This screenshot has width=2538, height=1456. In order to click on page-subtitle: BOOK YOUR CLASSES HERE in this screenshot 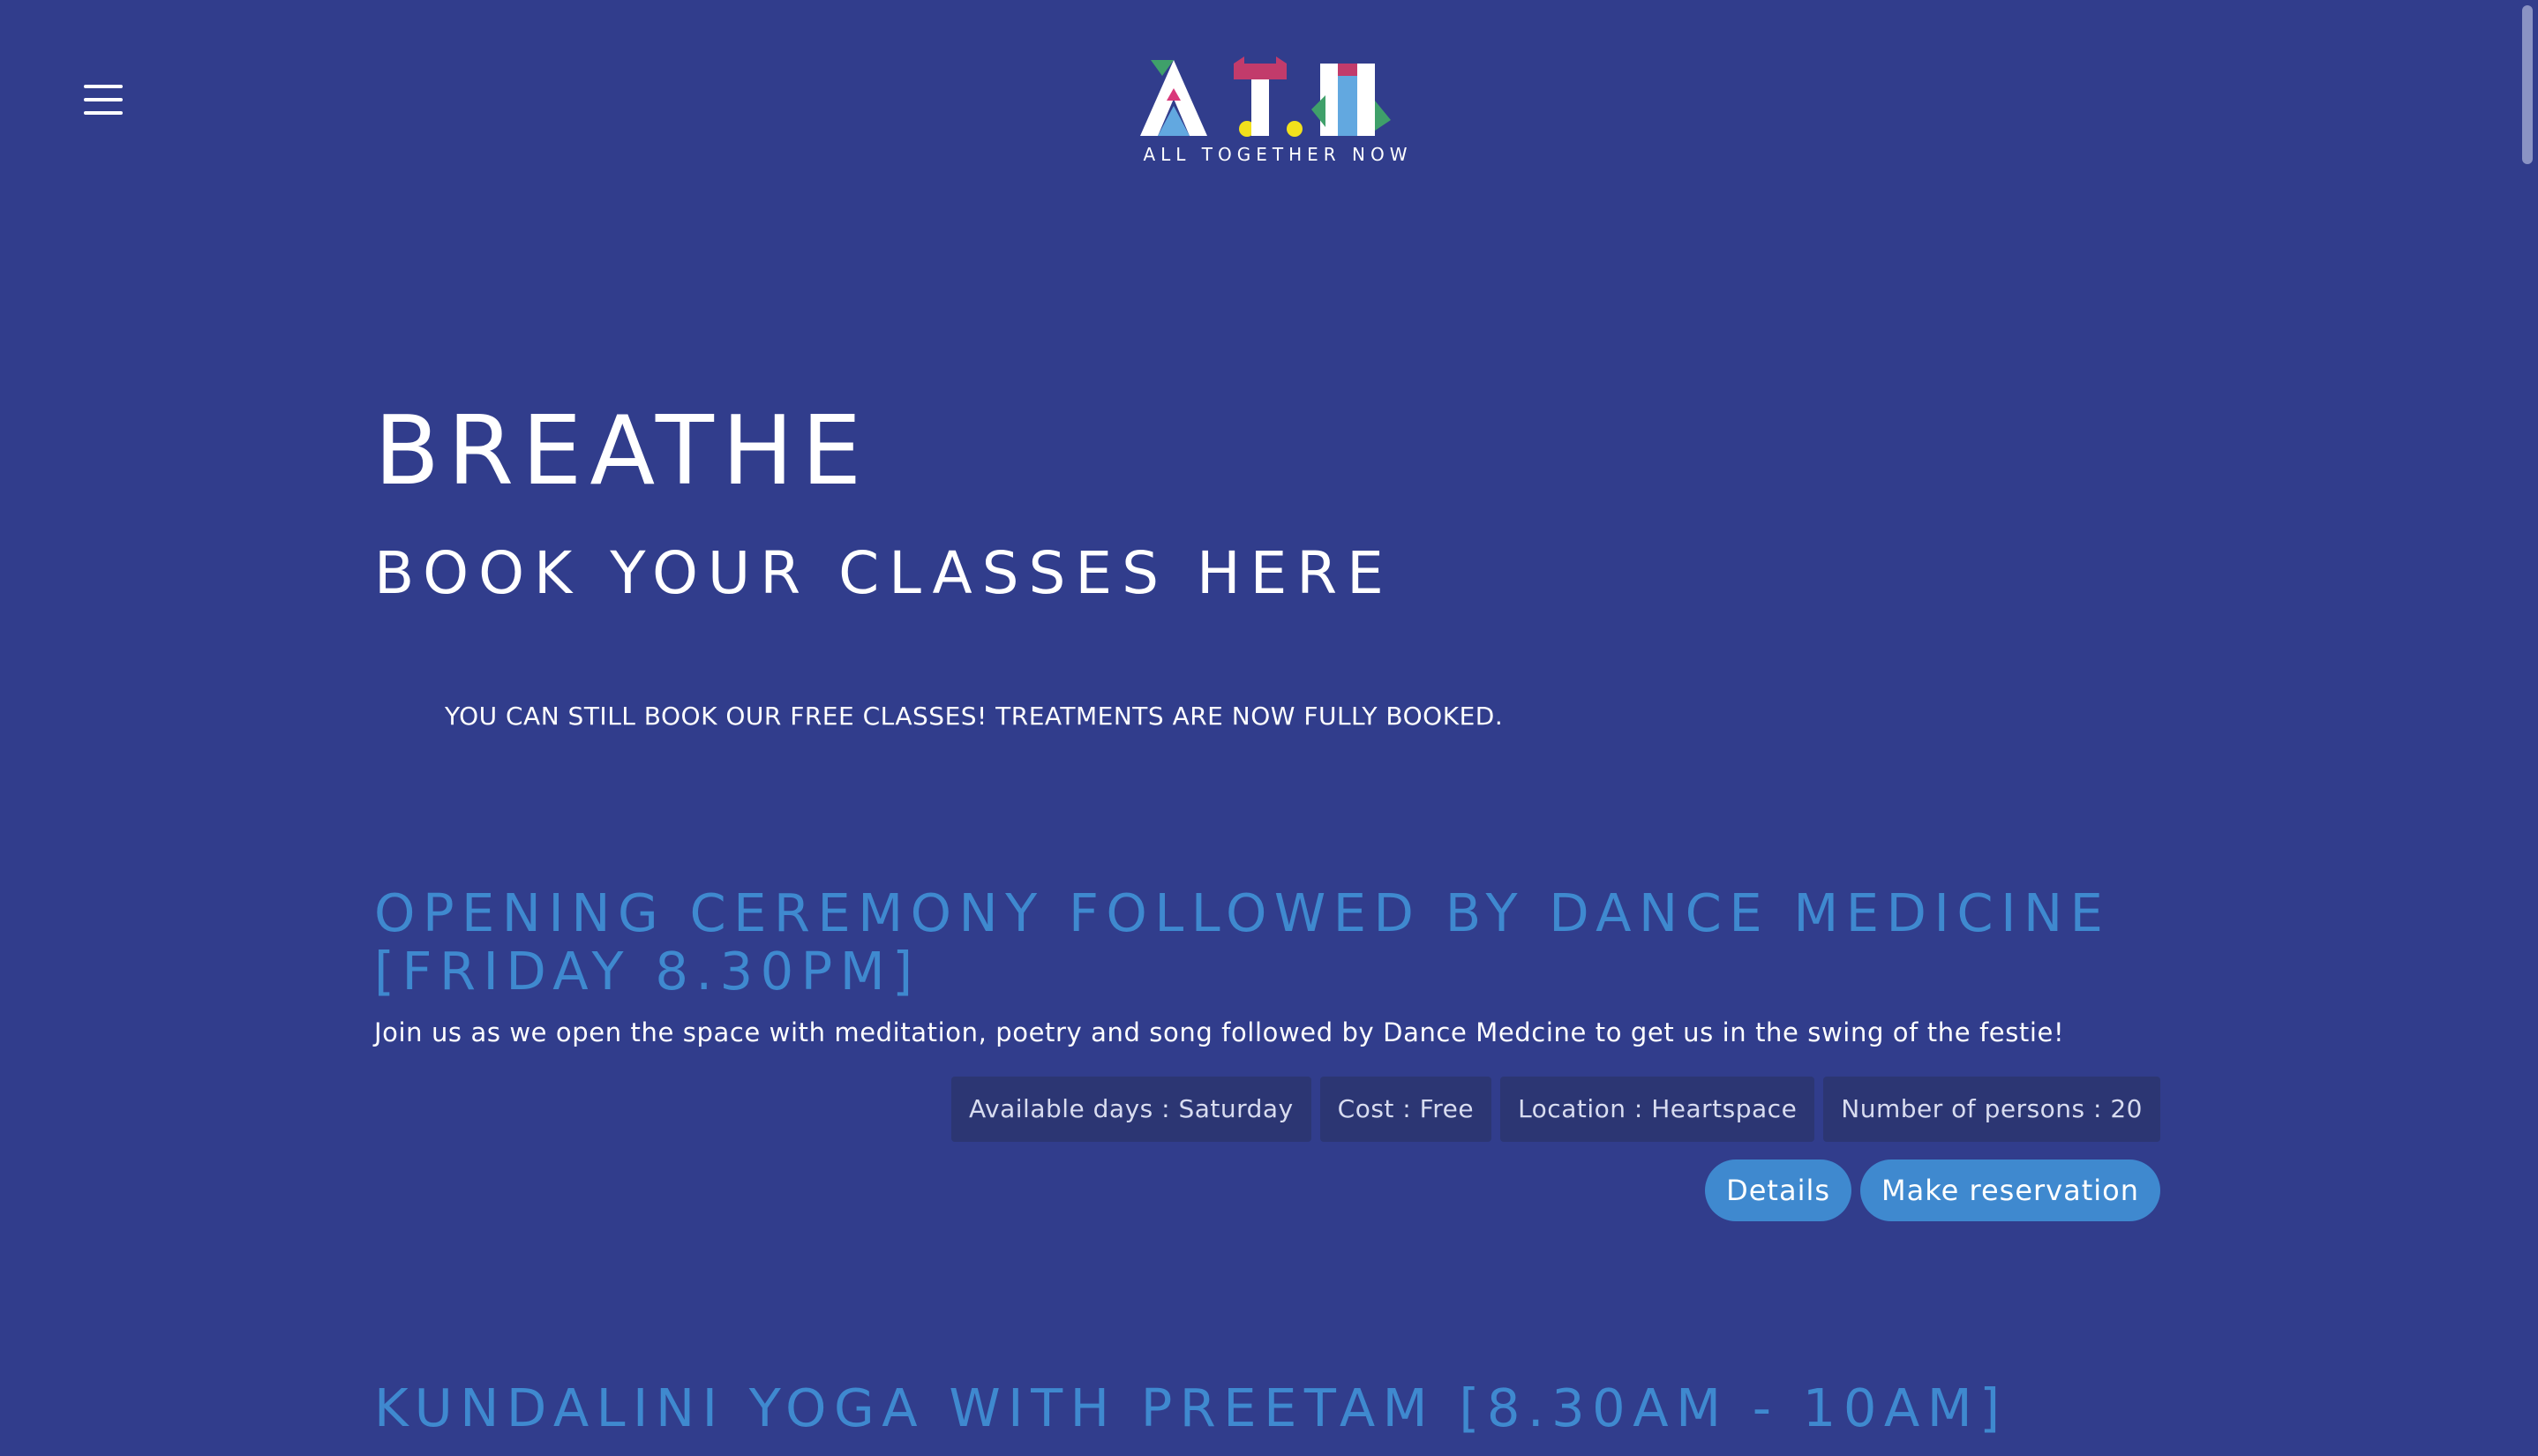, I will do `click(883, 573)`.